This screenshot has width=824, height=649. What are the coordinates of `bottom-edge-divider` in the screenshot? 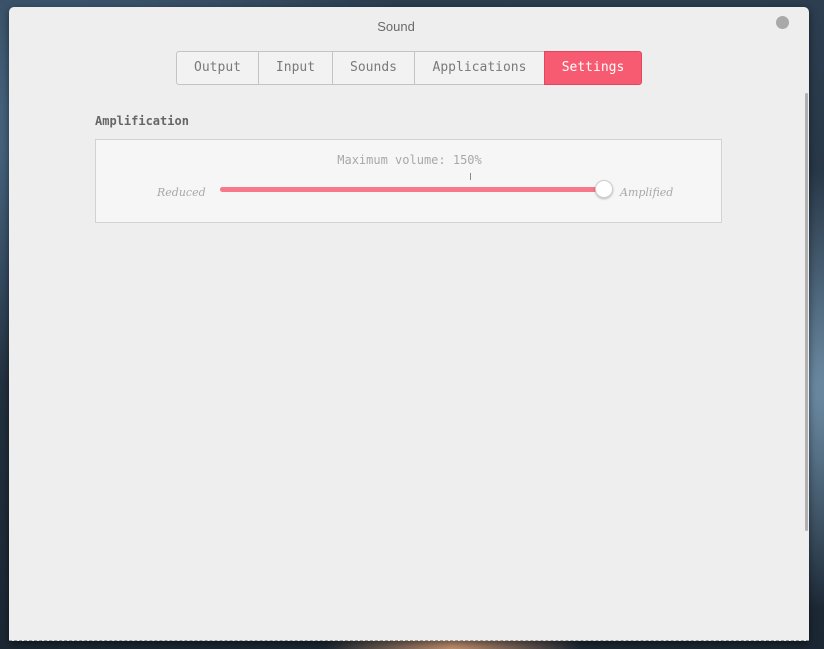 It's located at (409, 640).